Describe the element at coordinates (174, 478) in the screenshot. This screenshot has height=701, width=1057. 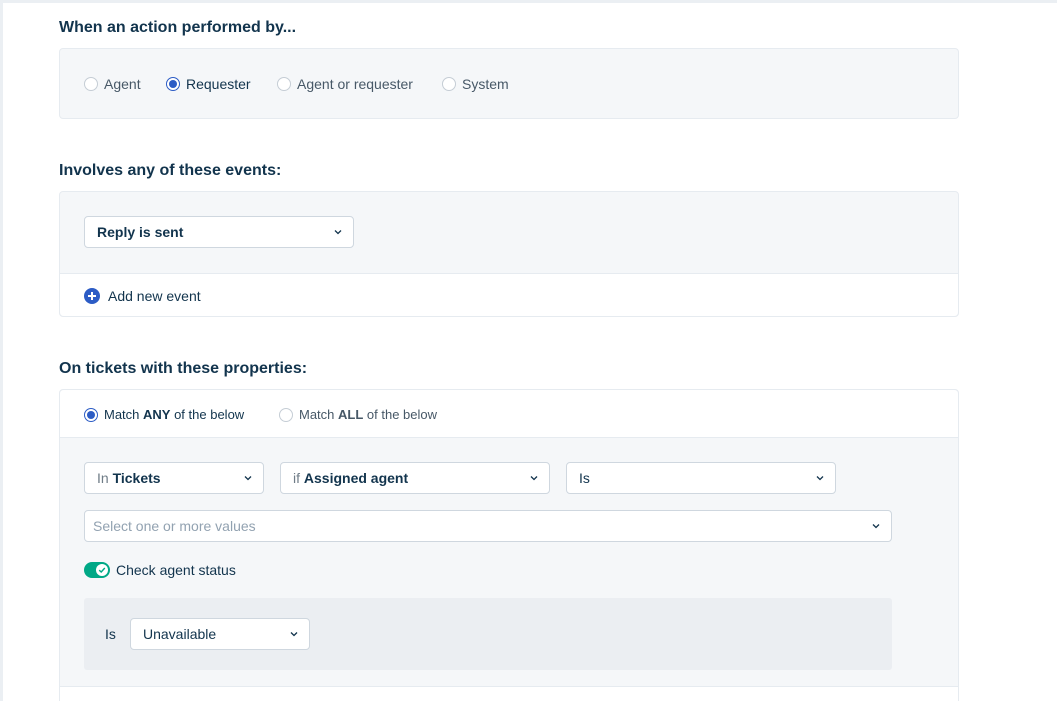
I see `scope-select: In Tickets` at that location.